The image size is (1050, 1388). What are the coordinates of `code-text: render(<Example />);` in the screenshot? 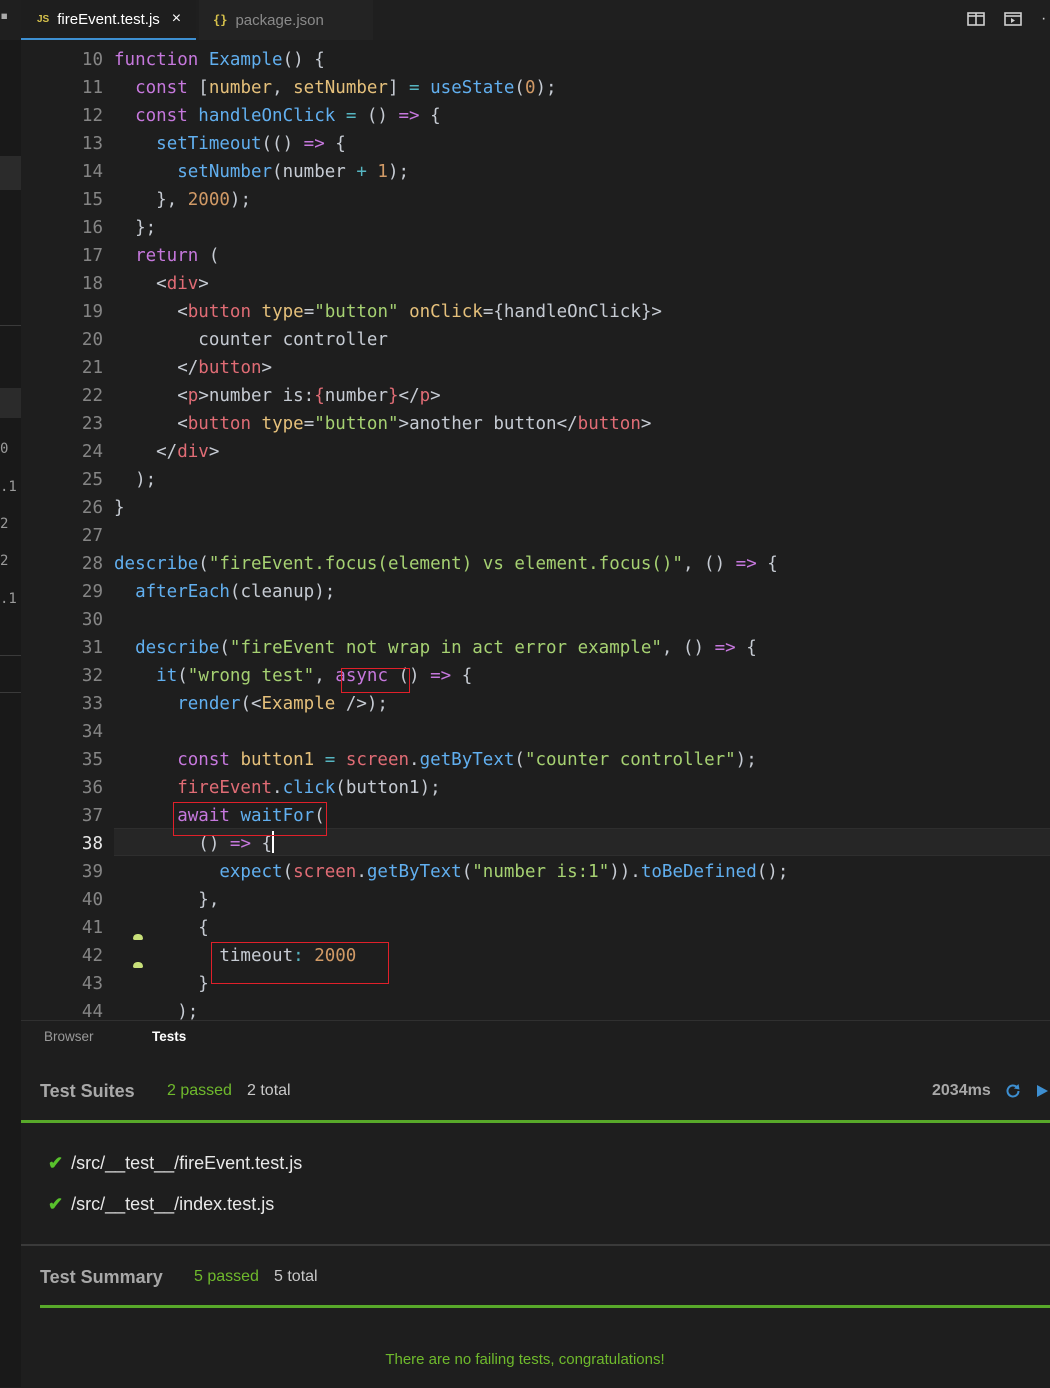 It's located at (251, 704).